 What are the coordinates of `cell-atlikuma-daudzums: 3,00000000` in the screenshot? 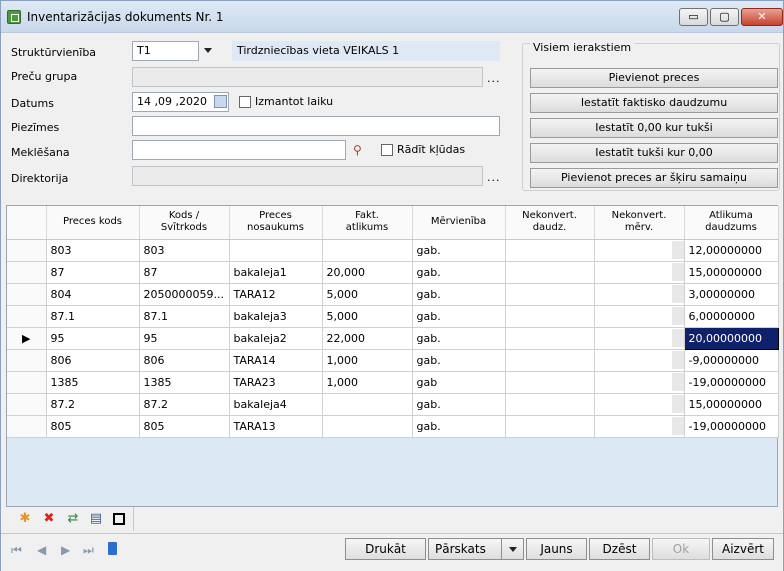 It's located at (731, 294).